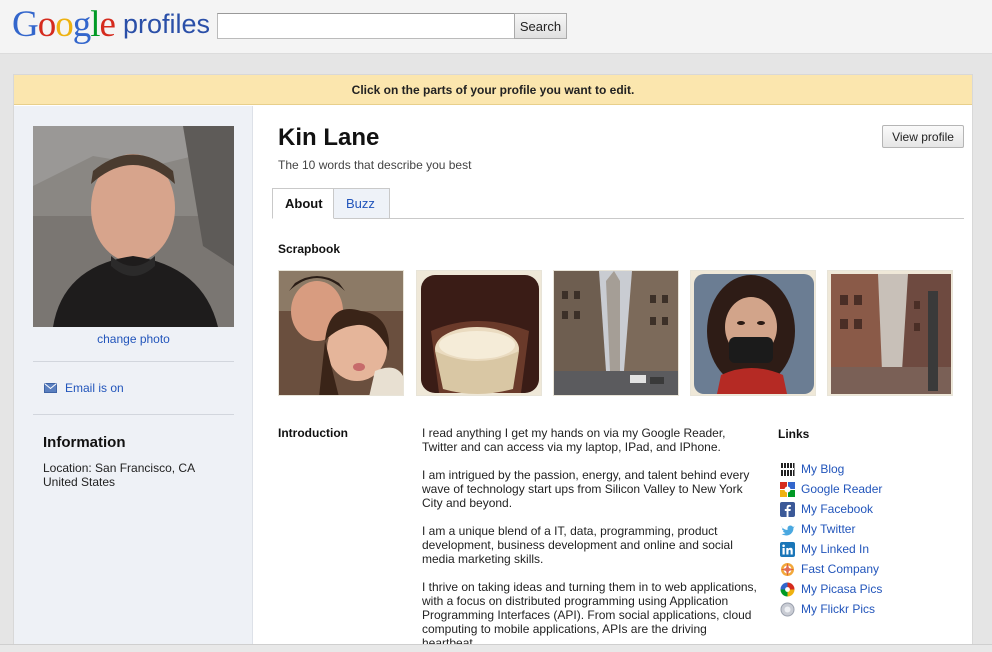 The width and height of the screenshot is (992, 652). What do you see at coordinates (840, 569) in the screenshot?
I see `link-label: Fast Company` at bounding box center [840, 569].